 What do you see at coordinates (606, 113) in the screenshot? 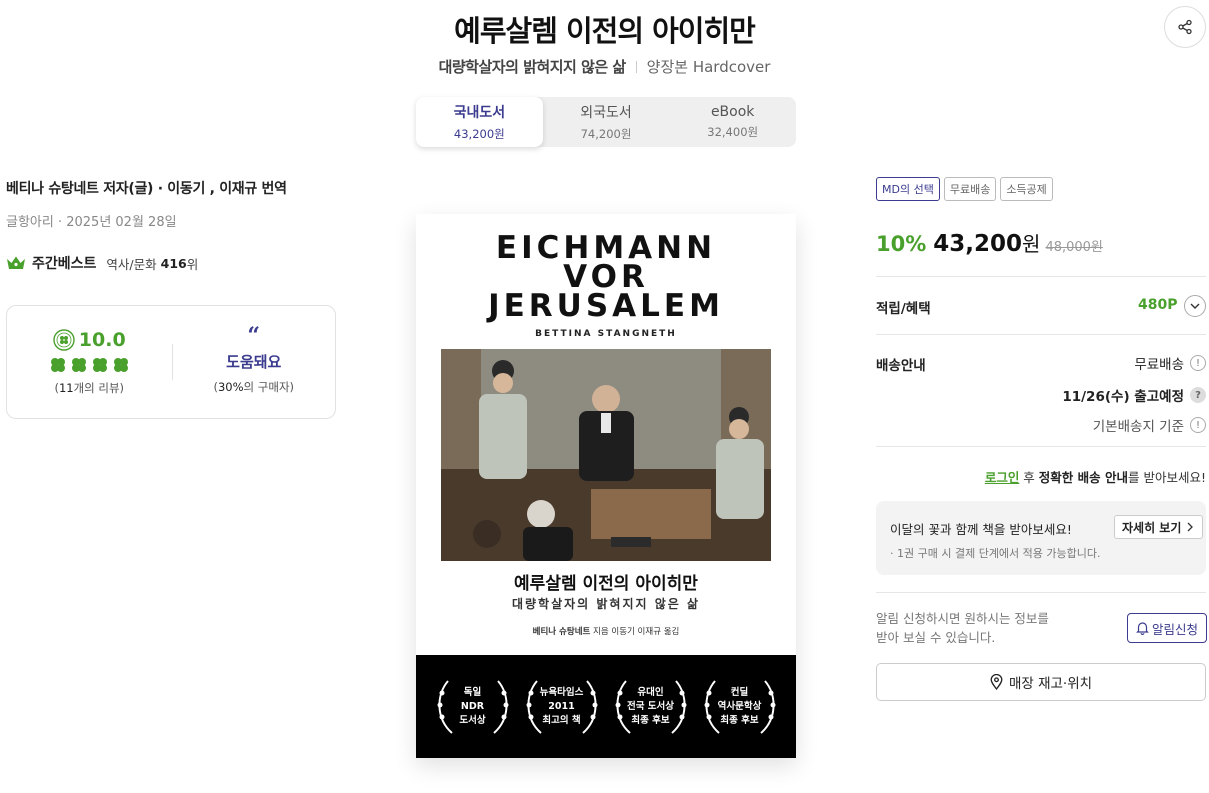
I see `tab-label: 외국도서` at bounding box center [606, 113].